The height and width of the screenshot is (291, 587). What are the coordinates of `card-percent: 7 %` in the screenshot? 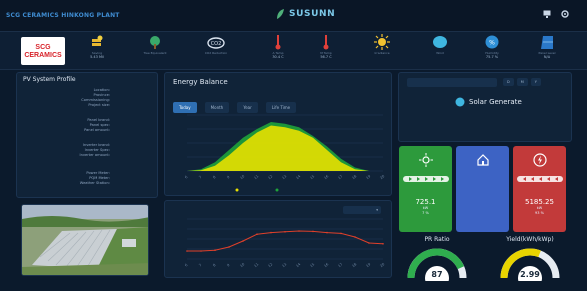 It's located at (425, 213).